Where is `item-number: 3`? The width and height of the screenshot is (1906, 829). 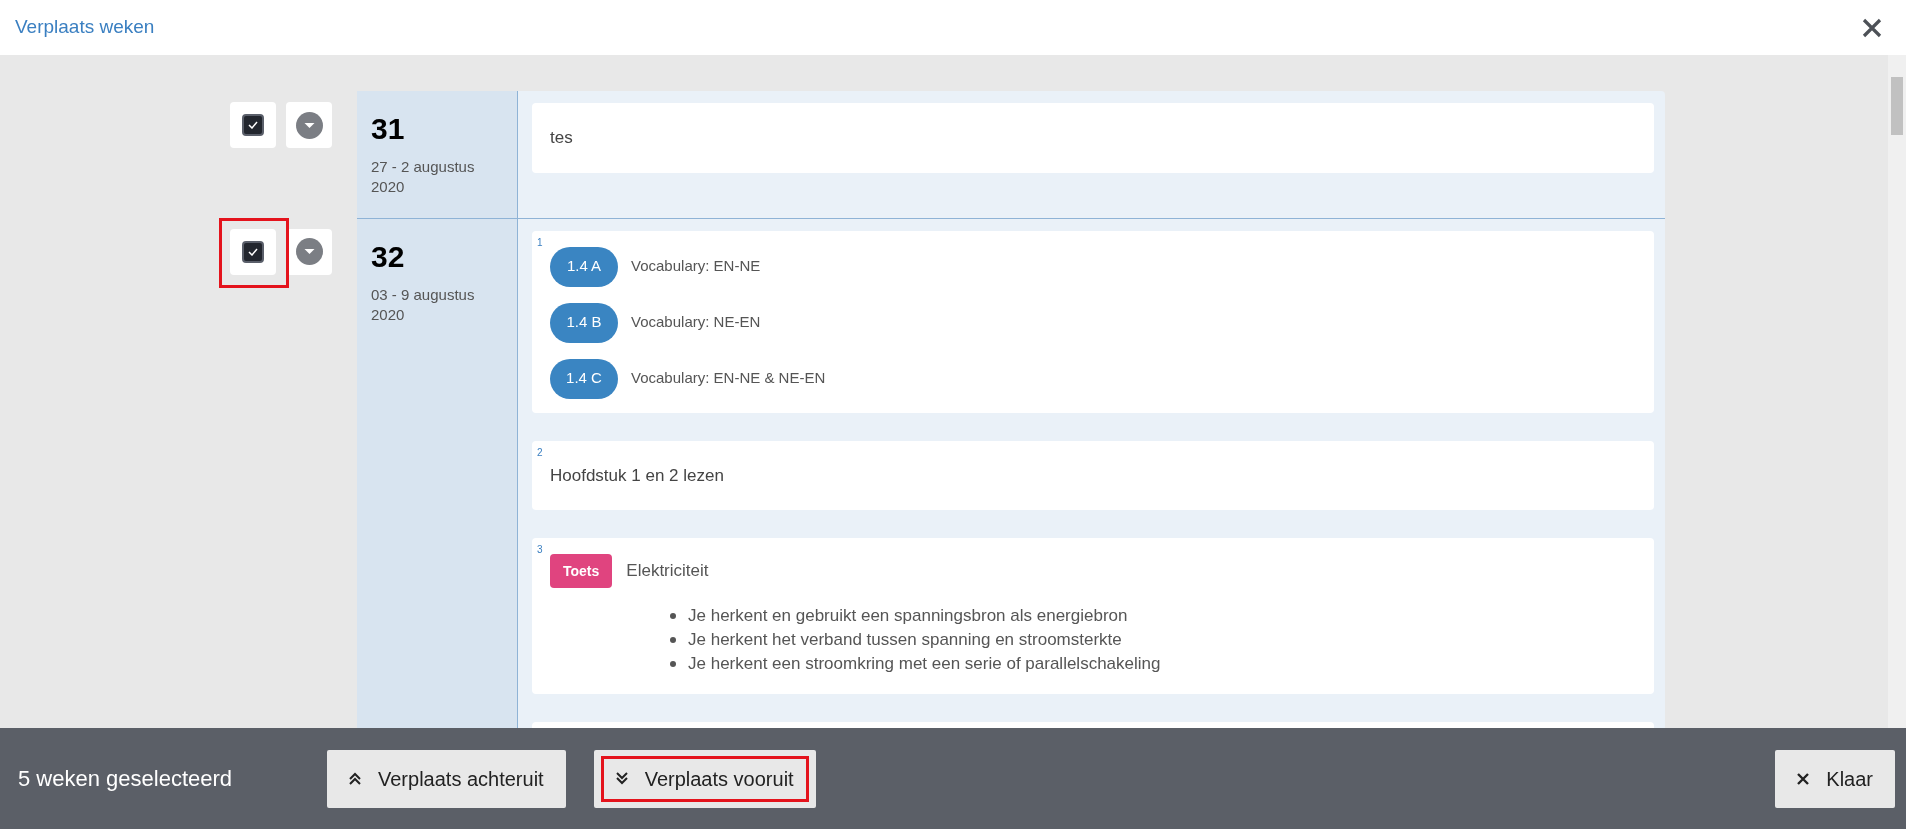 item-number: 3 is located at coordinates (540, 550).